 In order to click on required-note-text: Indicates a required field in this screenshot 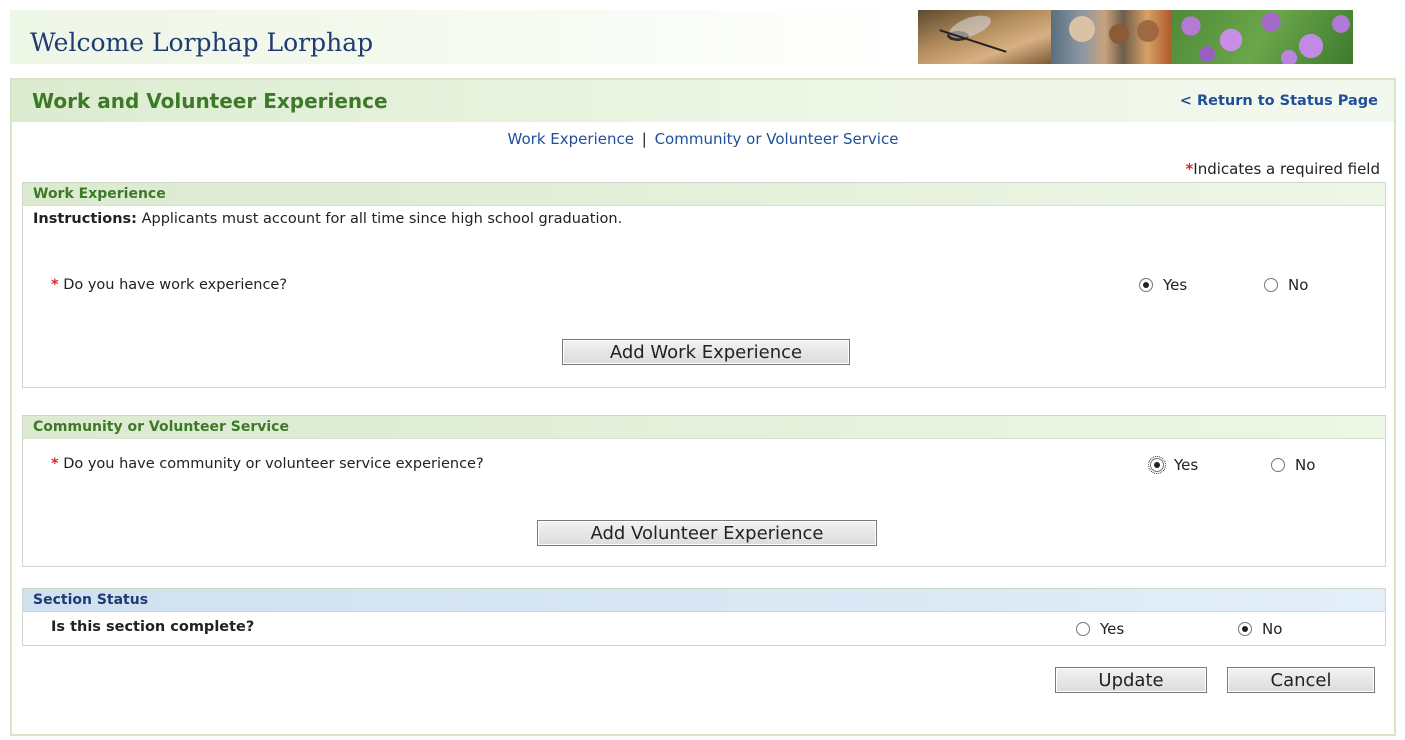, I will do `click(1286, 169)`.